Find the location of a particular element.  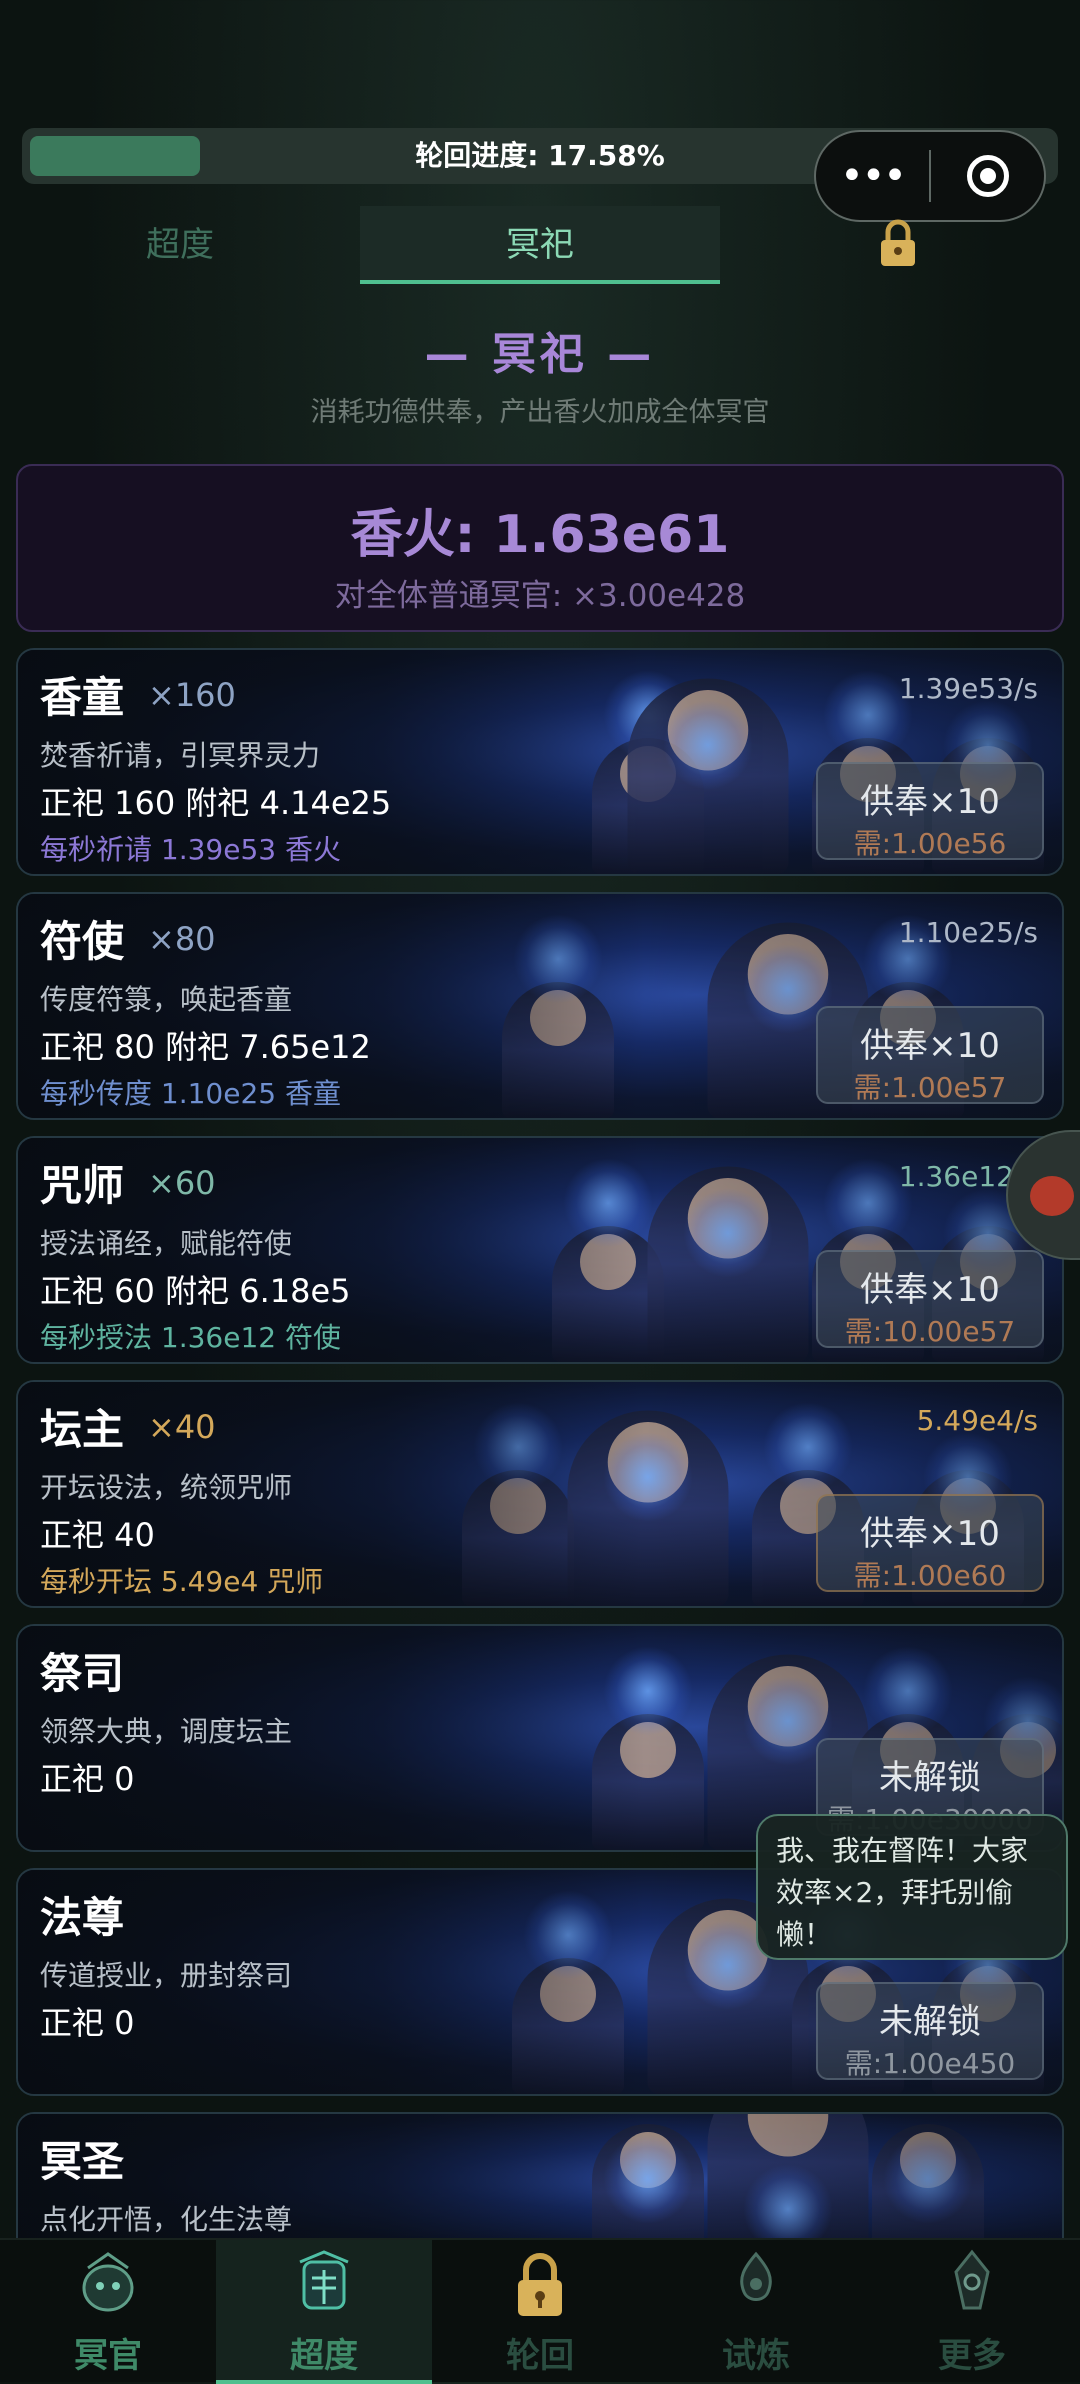

nav-item-salvation: 超度 is located at coordinates (324, 2312).